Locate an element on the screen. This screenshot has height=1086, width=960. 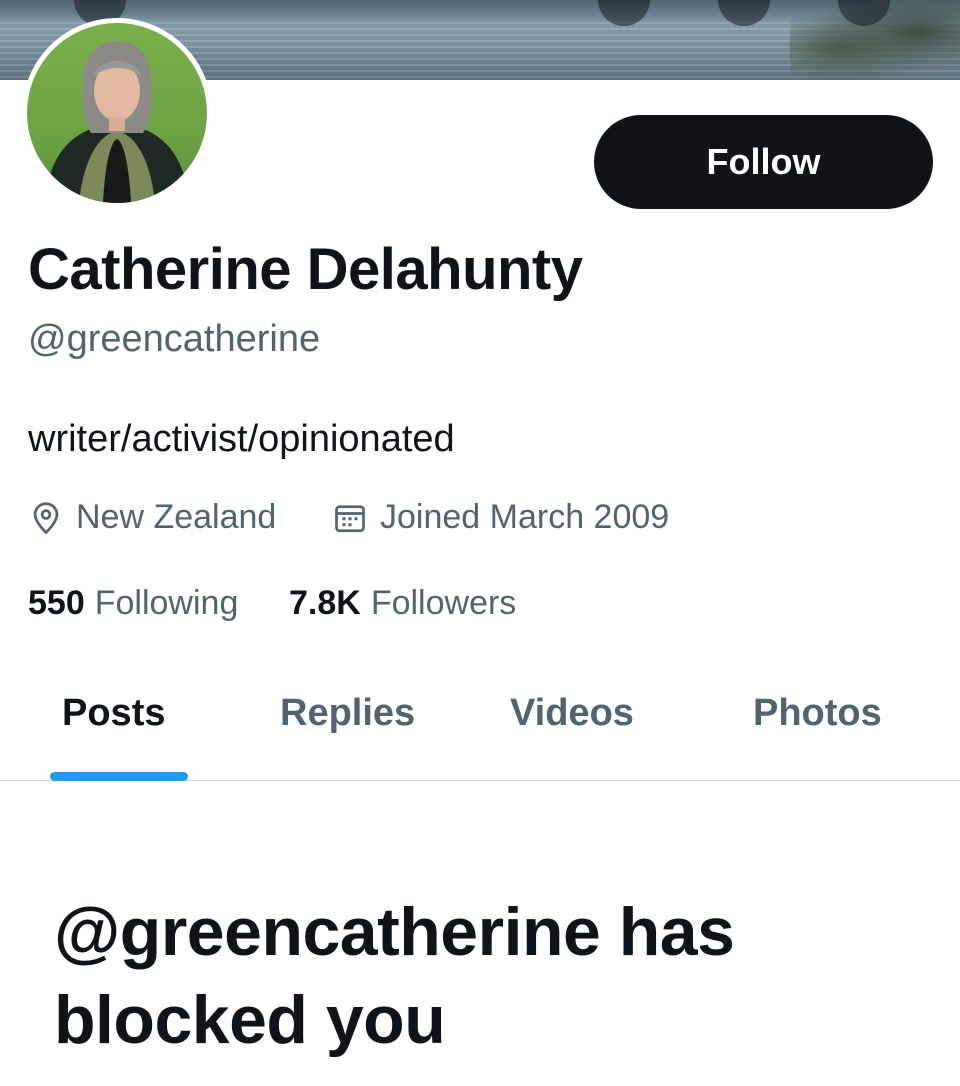
profile-location: New Zealand is located at coordinates (152, 517).